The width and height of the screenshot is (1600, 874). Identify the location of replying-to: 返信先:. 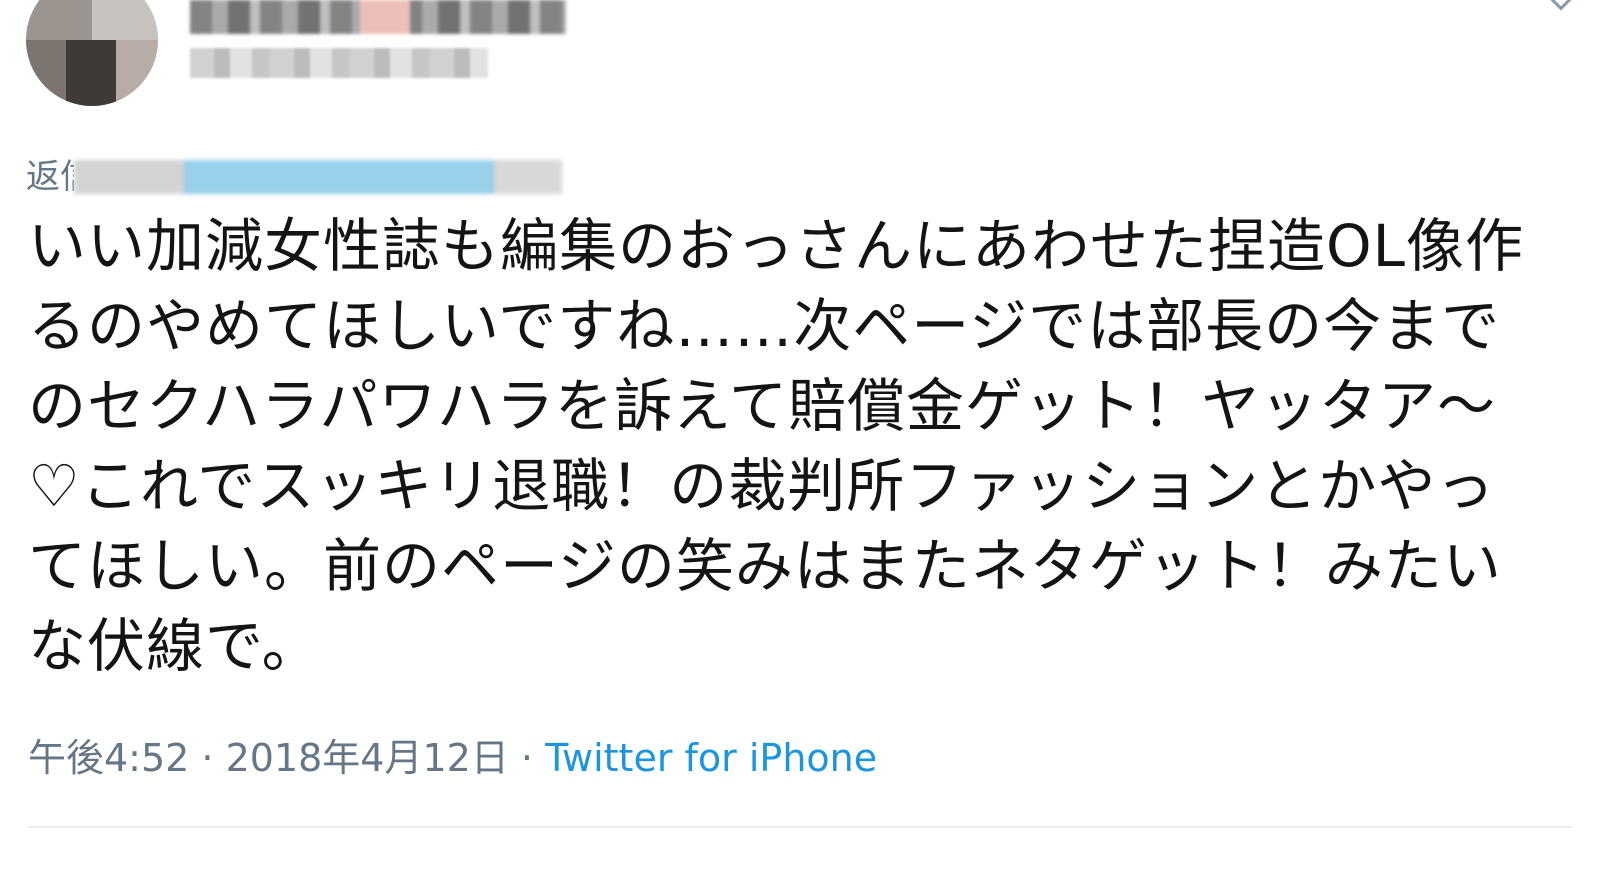
(294, 177).